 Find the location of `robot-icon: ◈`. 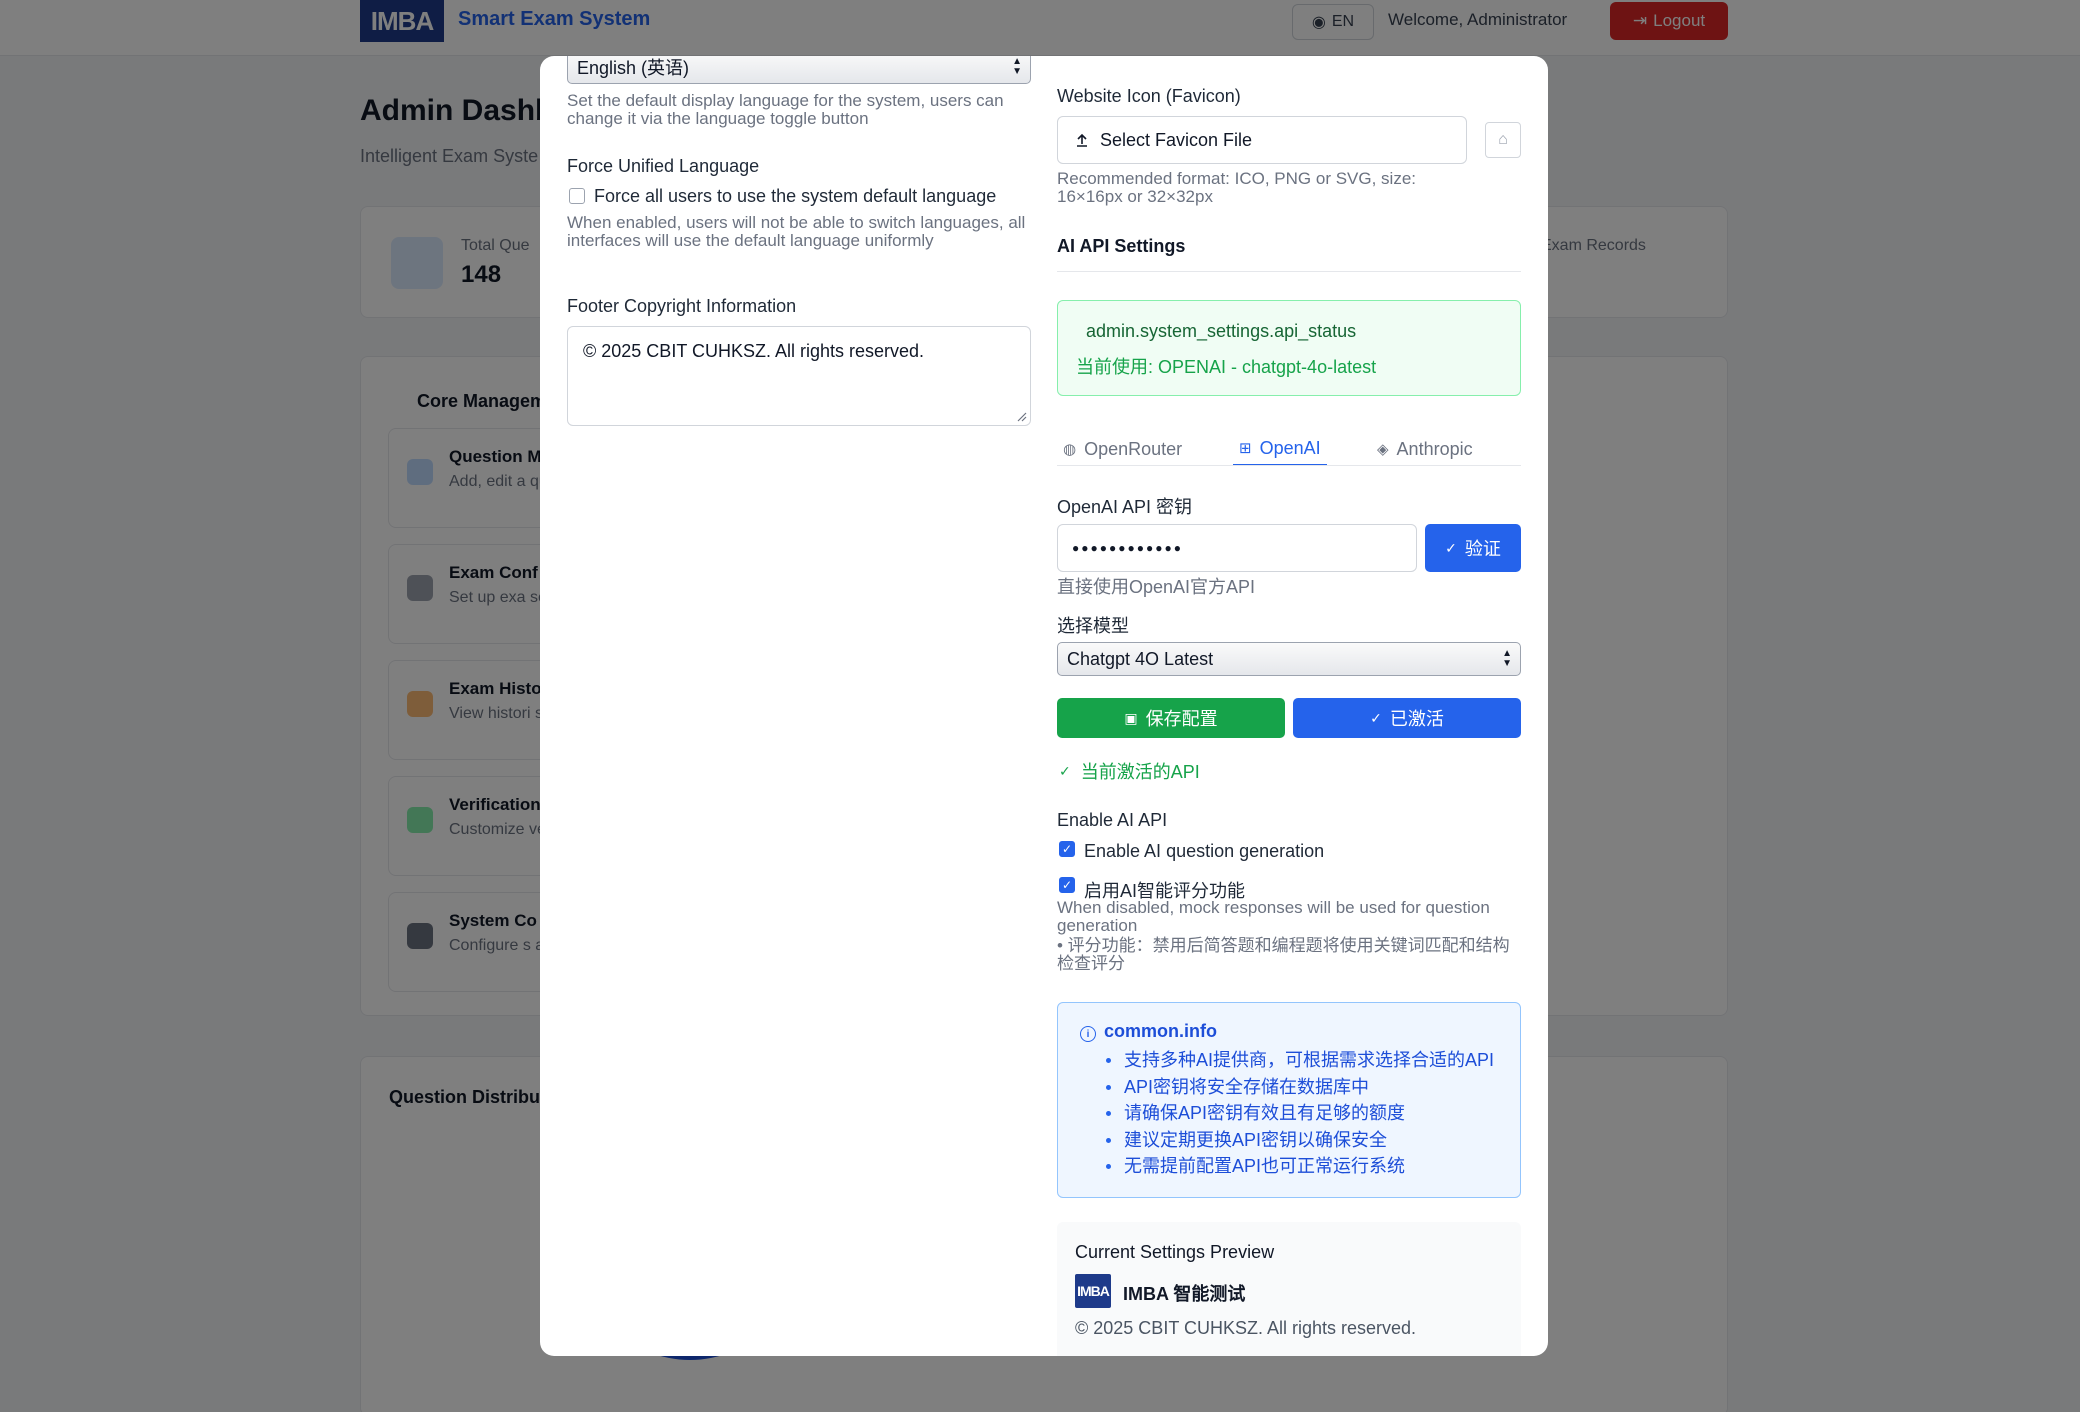

robot-icon: ◈ is located at coordinates (1383, 449).